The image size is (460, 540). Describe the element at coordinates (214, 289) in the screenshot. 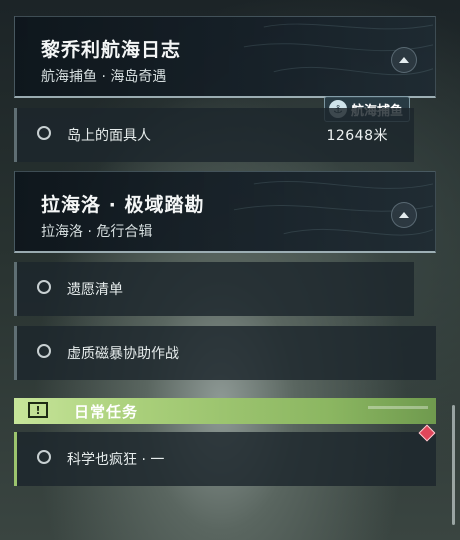

I see `task-row-wish-list: 遗愿清单` at that location.